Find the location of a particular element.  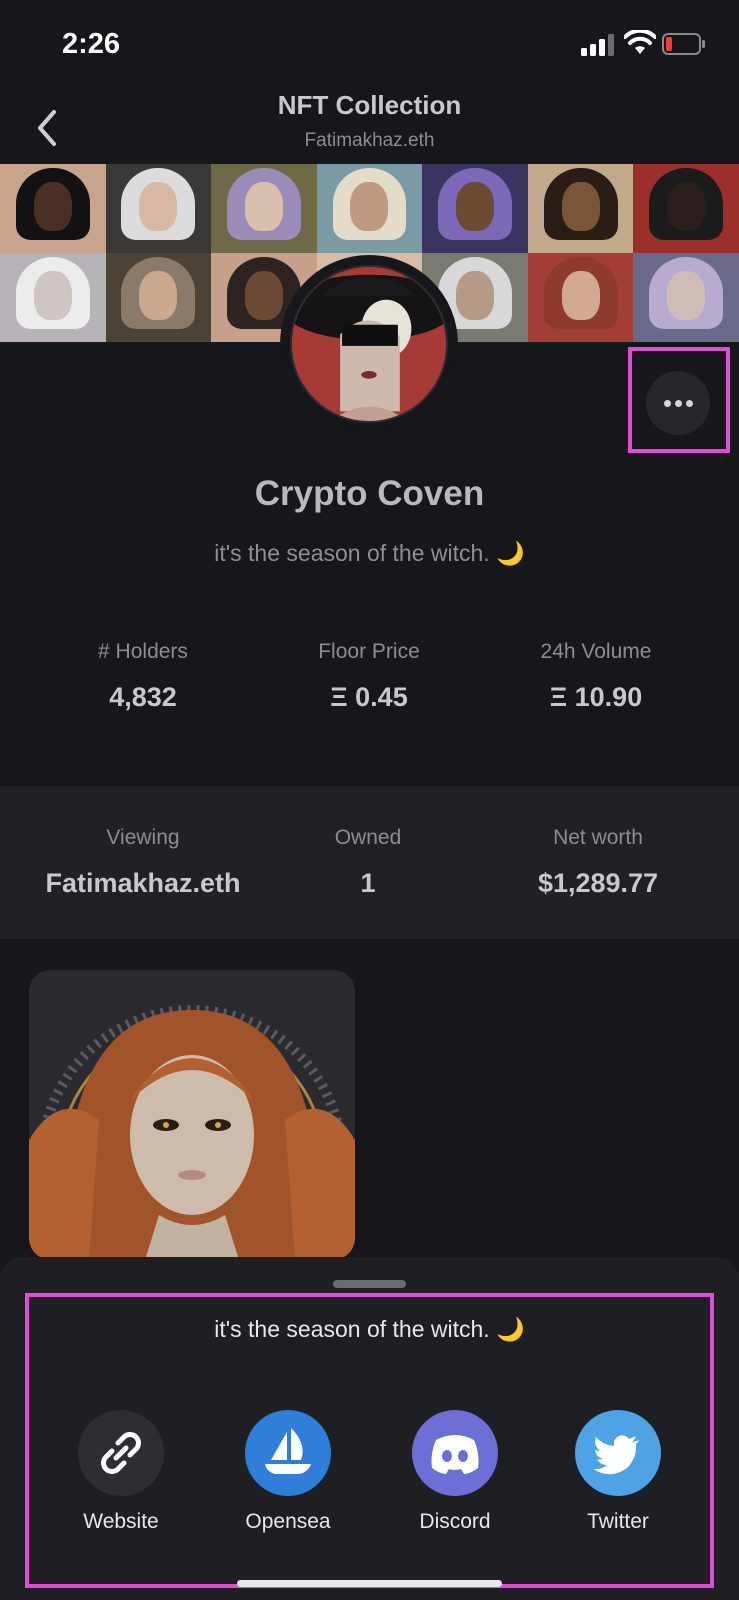

viewing-label: Viewing is located at coordinates (143, 837).